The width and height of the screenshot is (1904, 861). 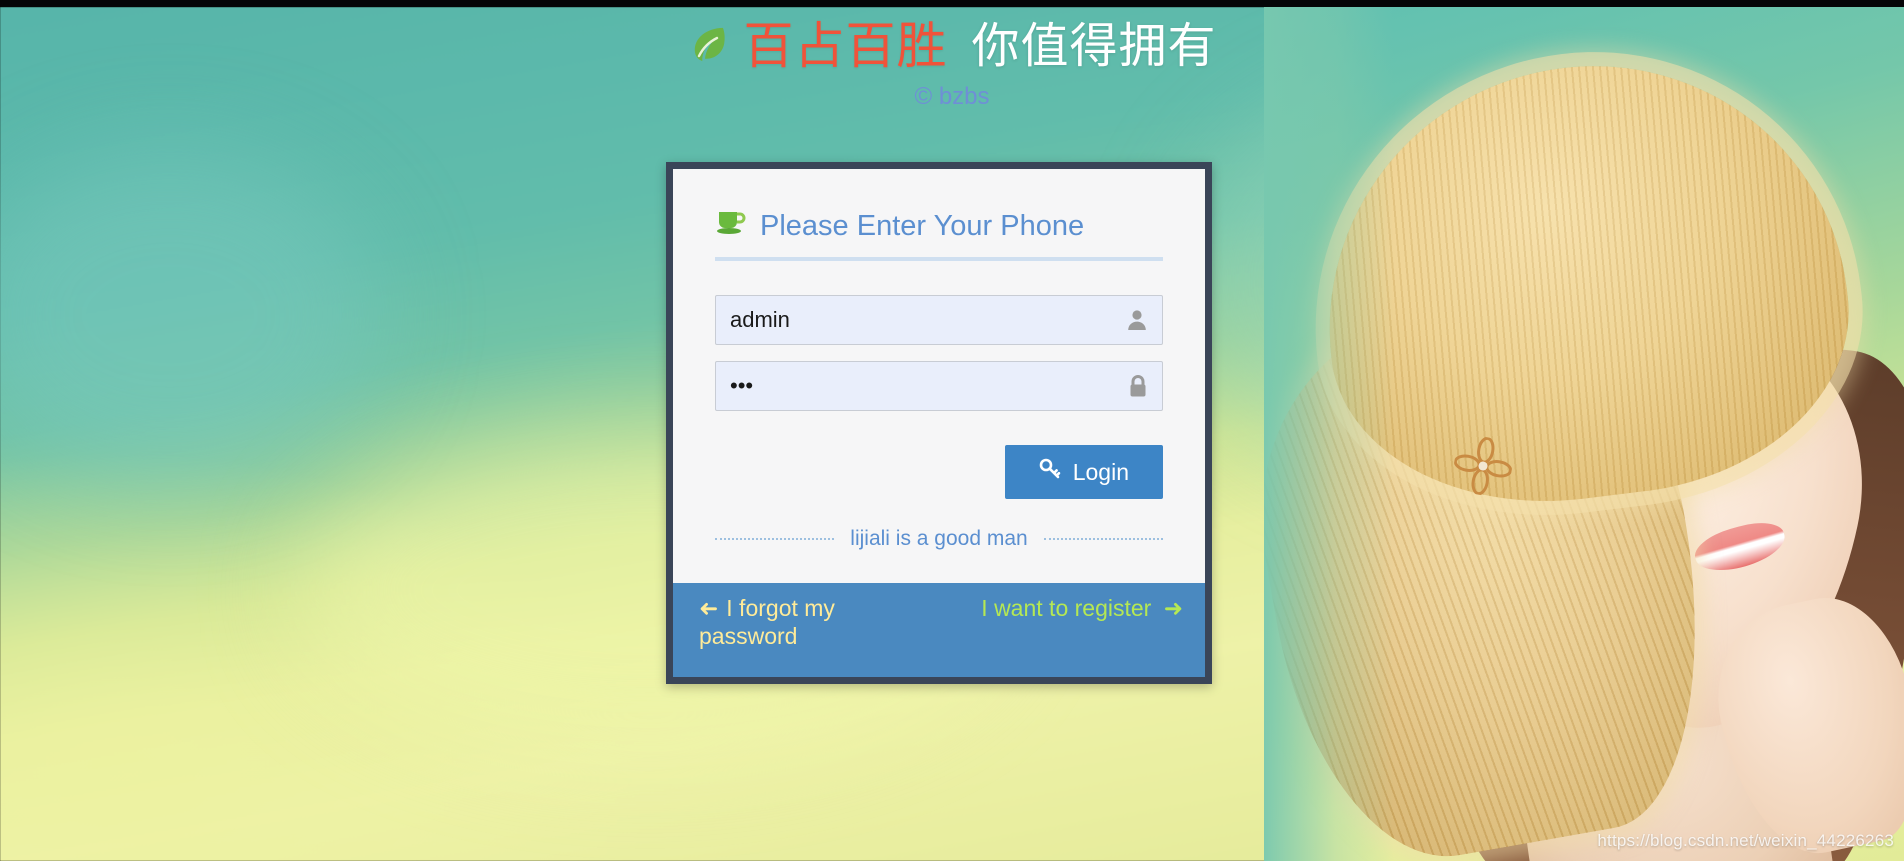 I want to click on login-heading: Please Enter Your Phone, so click(x=940, y=226).